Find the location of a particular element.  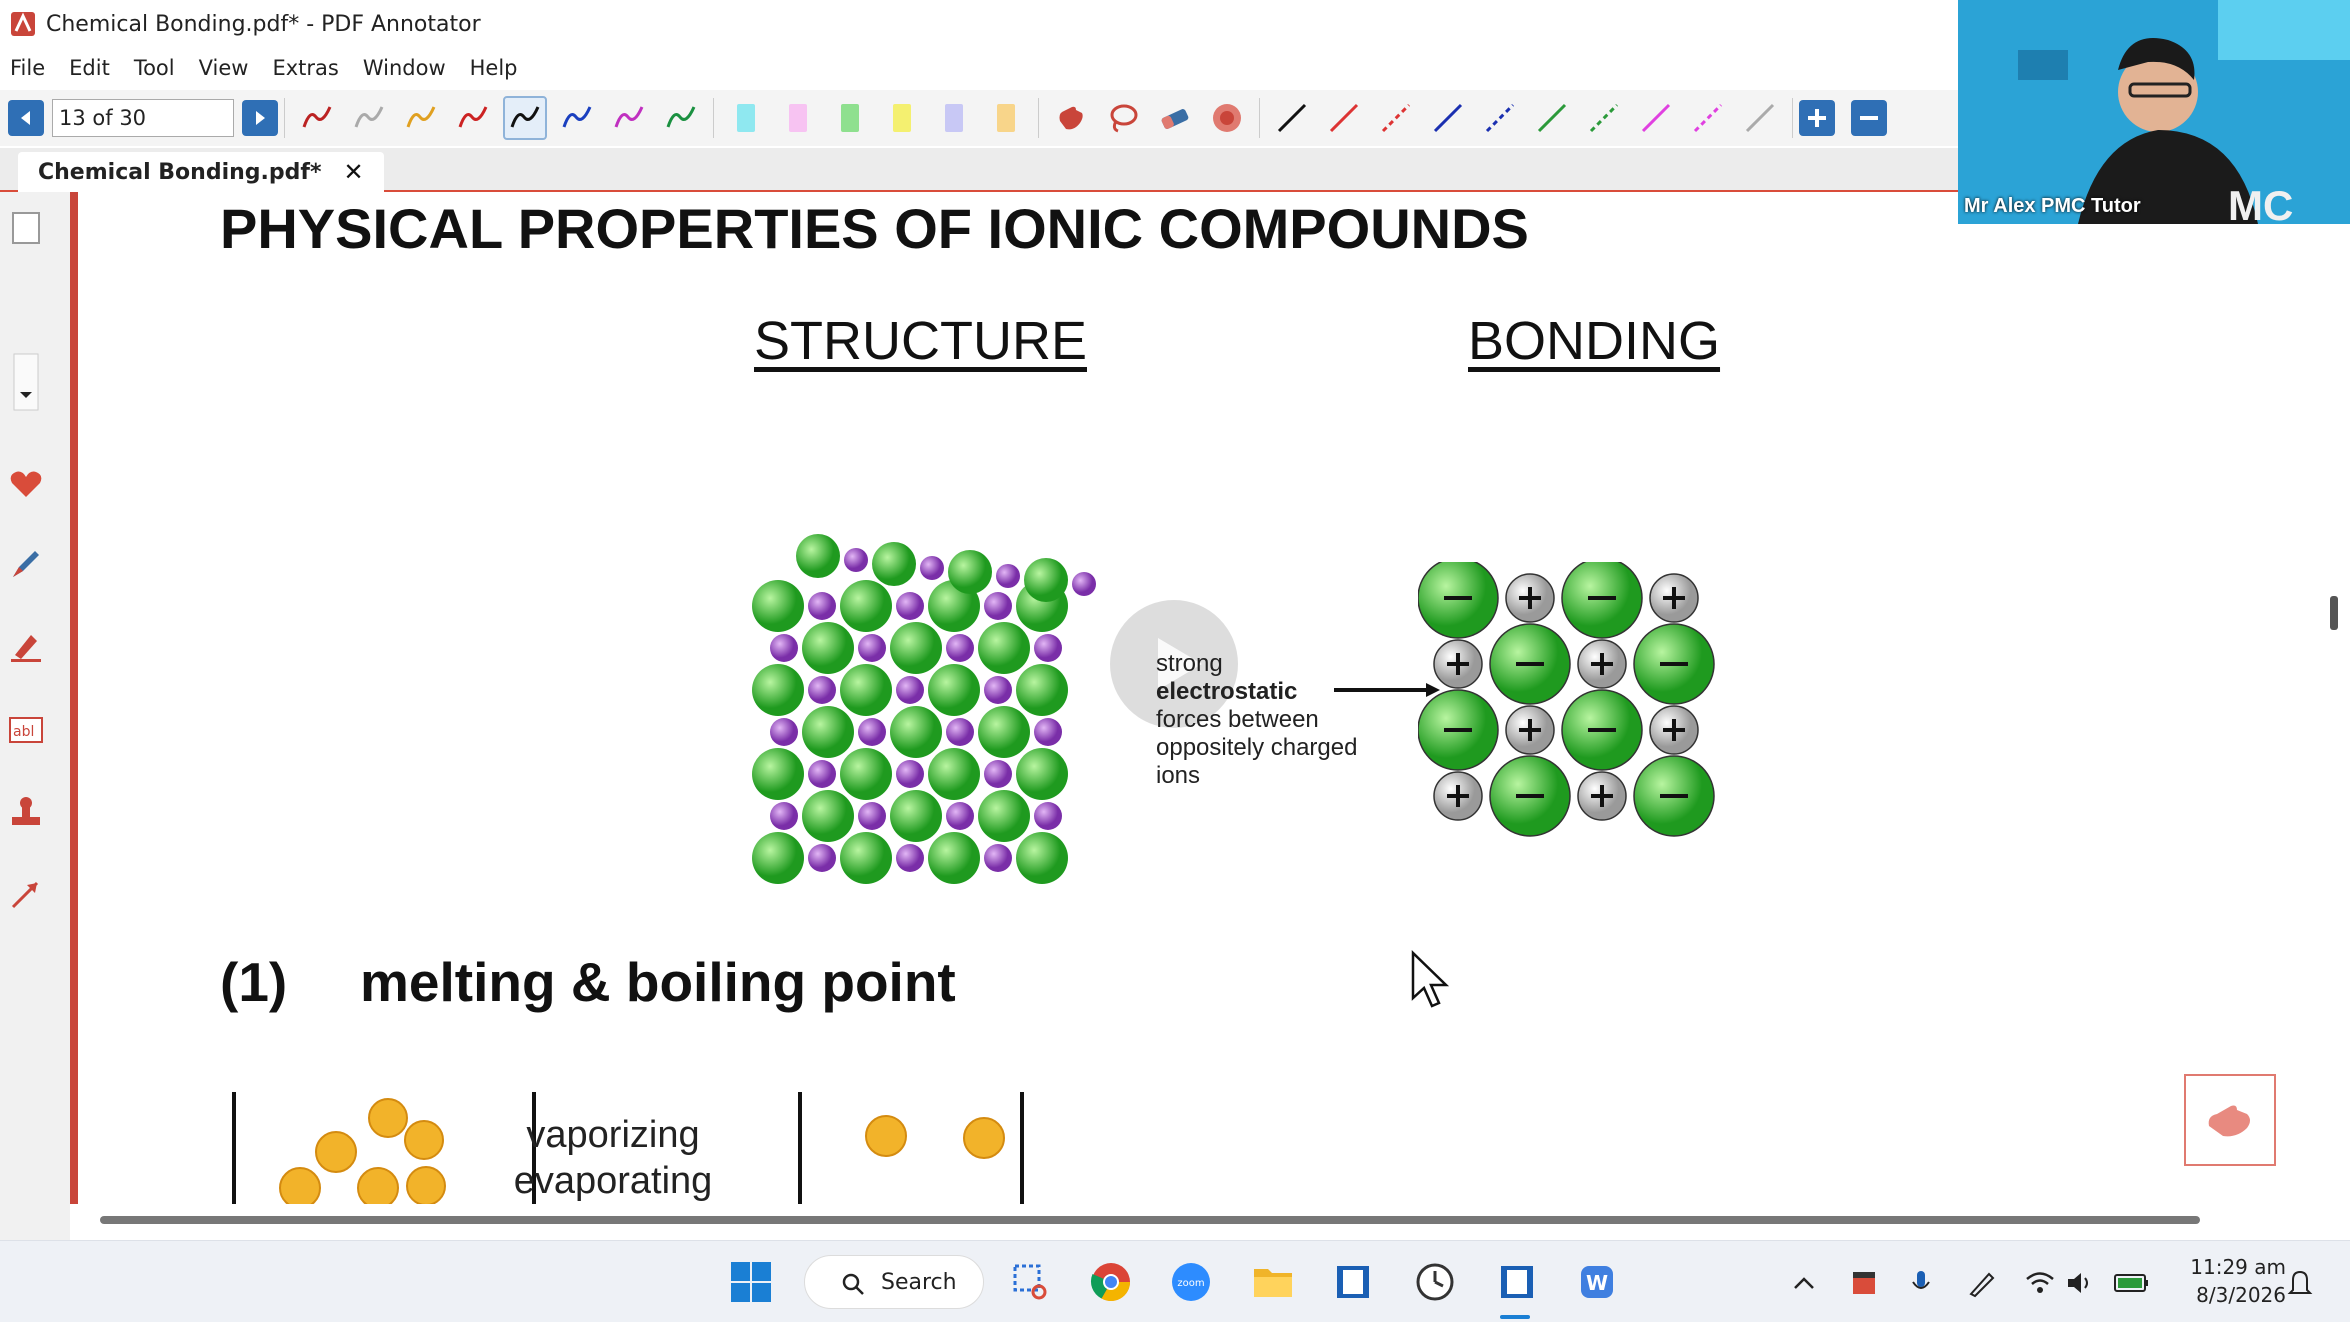

lasso-icon is located at coordinates (1124, 118).